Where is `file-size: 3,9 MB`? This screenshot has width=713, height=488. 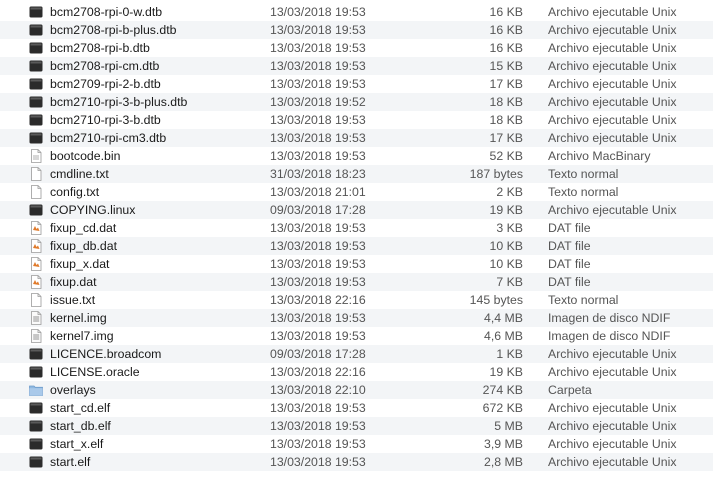 file-size: 3,9 MB is located at coordinates (503, 444).